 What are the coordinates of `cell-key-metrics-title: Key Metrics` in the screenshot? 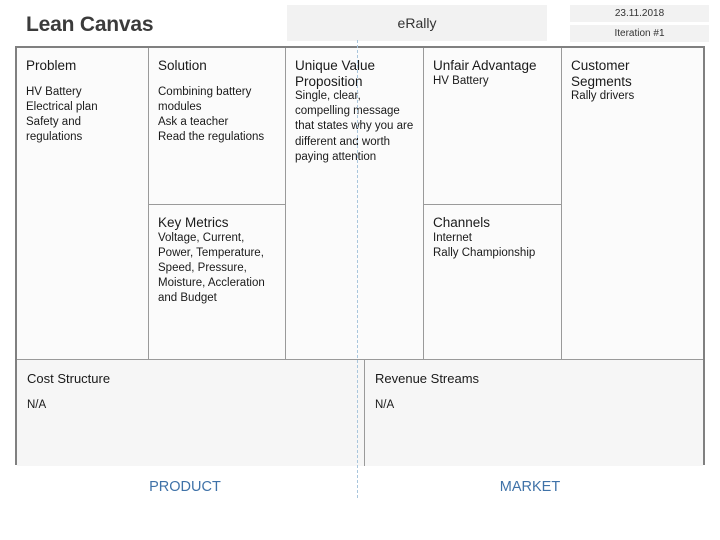 It's located at (193, 222).